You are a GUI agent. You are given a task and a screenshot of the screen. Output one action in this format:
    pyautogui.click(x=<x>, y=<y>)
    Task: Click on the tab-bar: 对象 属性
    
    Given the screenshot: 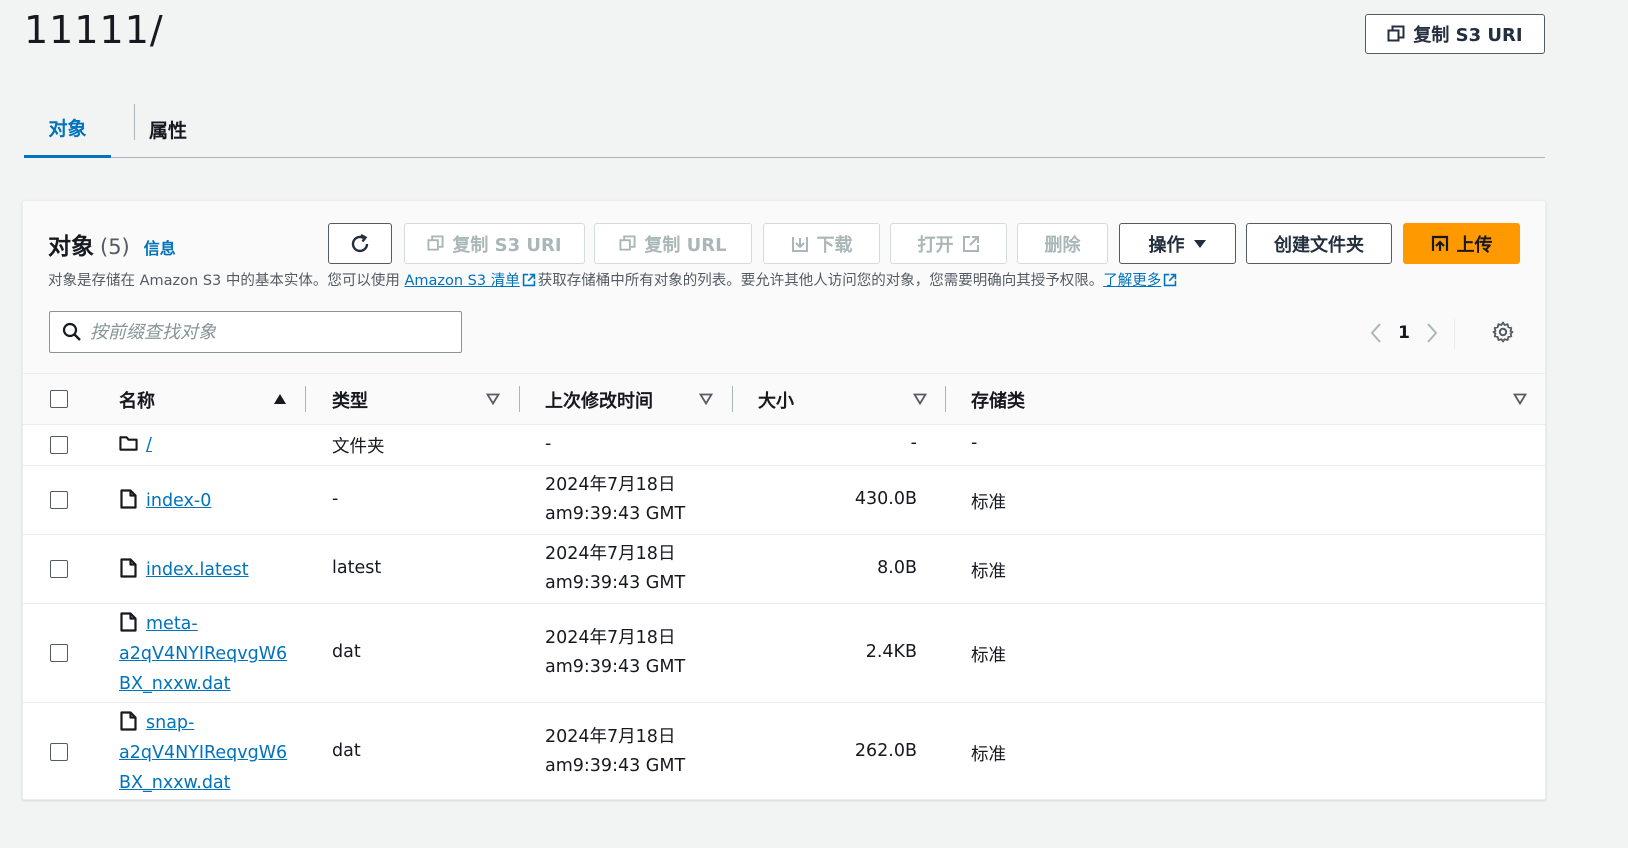 What is the action you would take?
    pyautogui.click(x=784, y=129)
    